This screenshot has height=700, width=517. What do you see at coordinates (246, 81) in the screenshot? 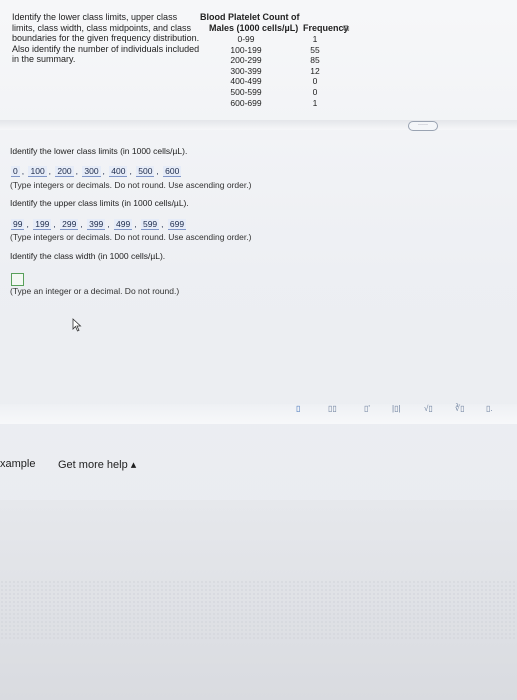
I see `table-cell-class: 400-499` at bounding box center [246, 81].